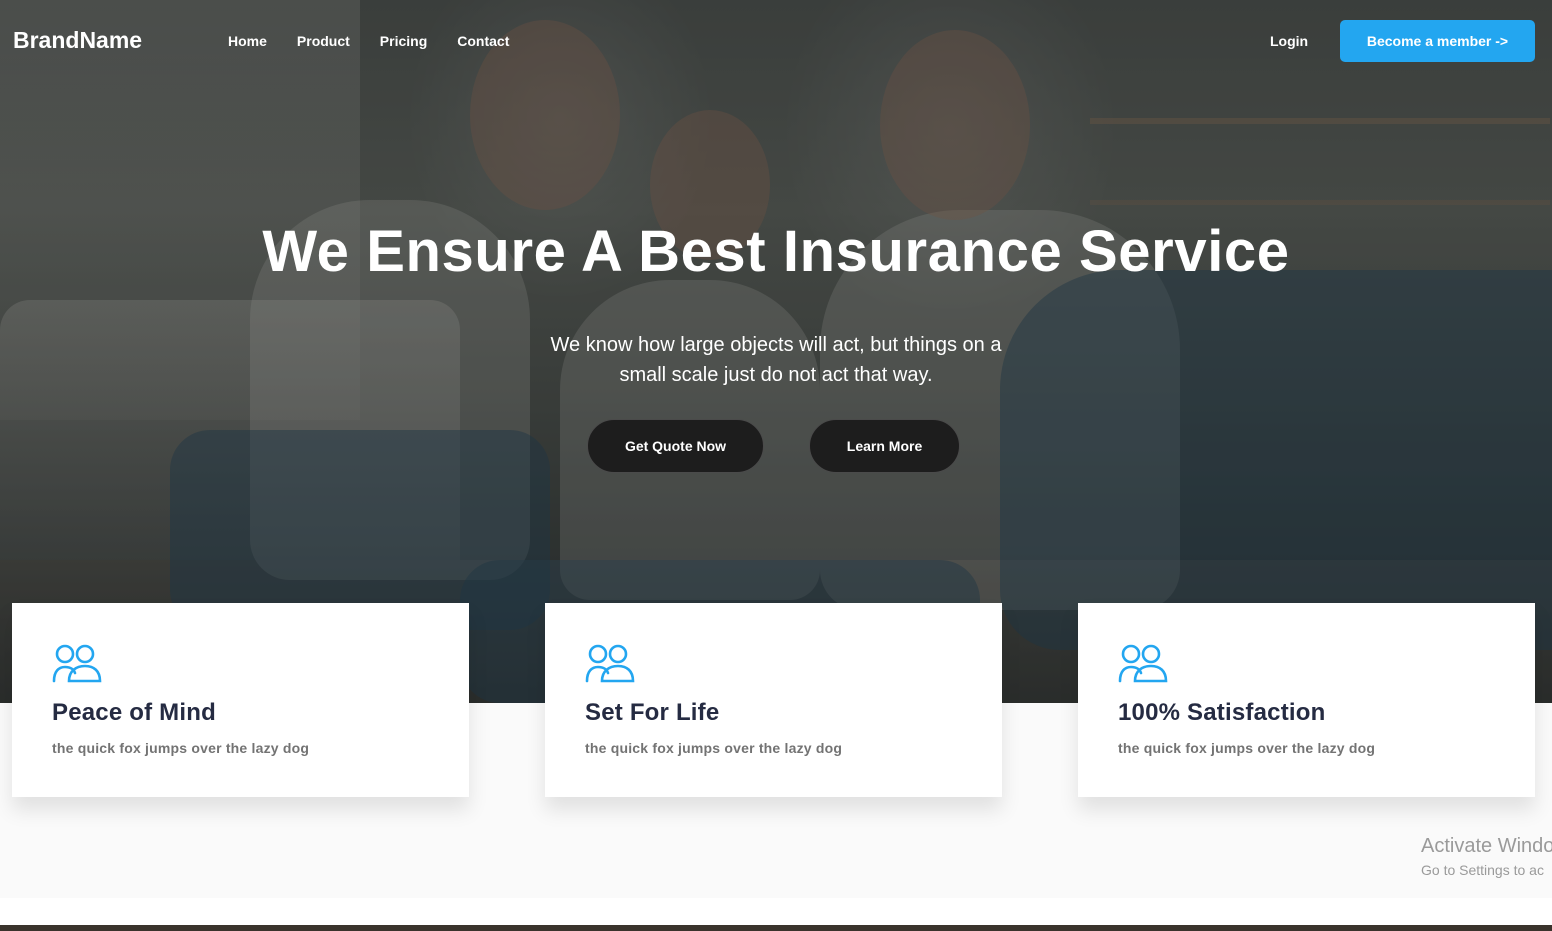  What do you see at coordinates (483, 41) in the screenshot?
I see `nav-link-contact: Contact` at bounding box center [483, 41].